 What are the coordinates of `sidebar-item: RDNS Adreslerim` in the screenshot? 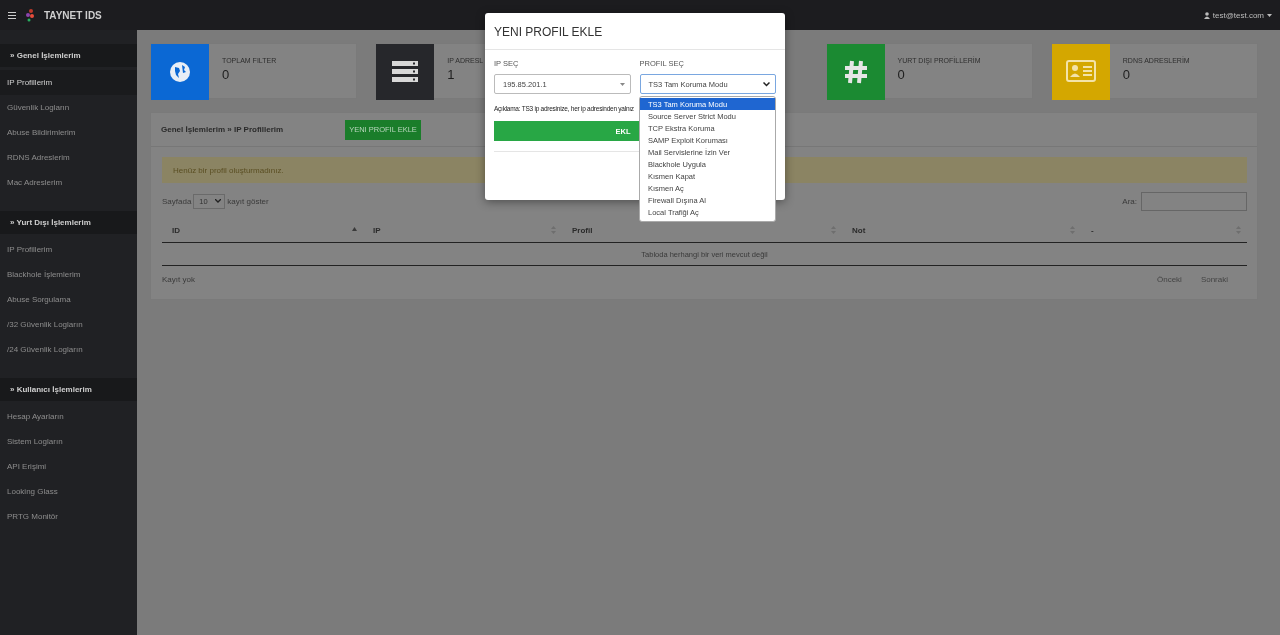 It's located at (68, 157).